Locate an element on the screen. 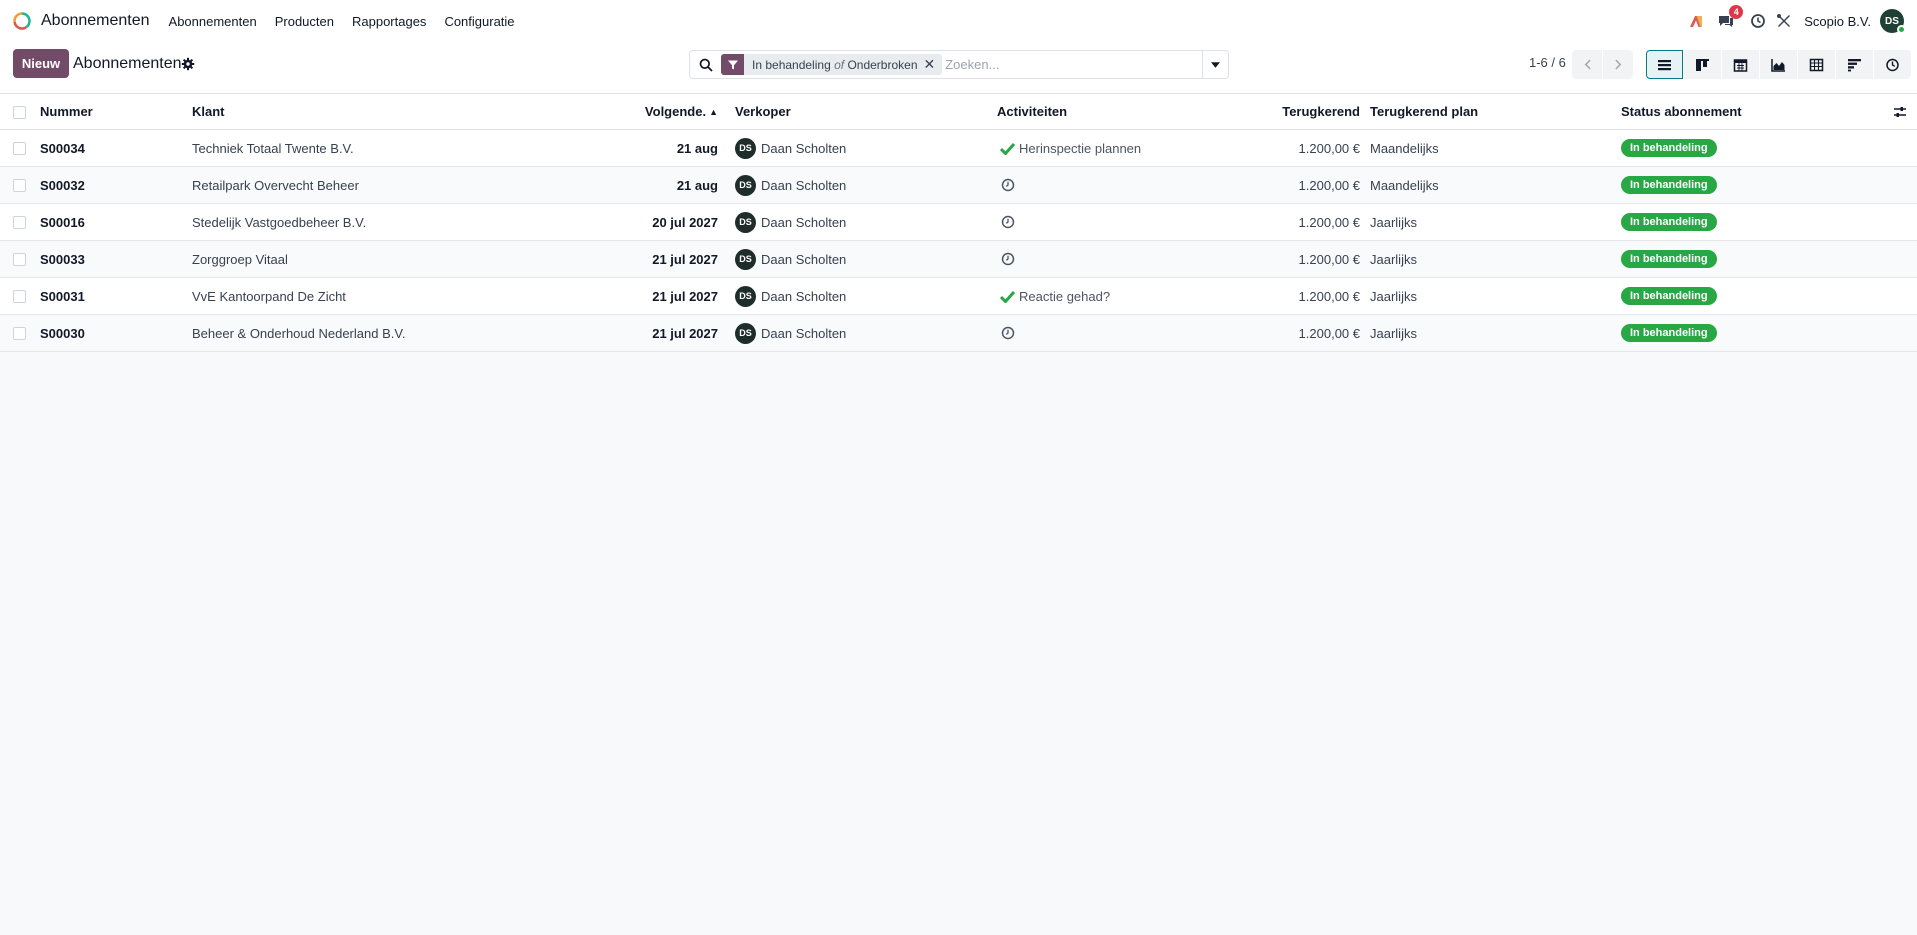 This screenshot has height=935, width=1917. user-initials: DS is located at coordinates (1892, 21).